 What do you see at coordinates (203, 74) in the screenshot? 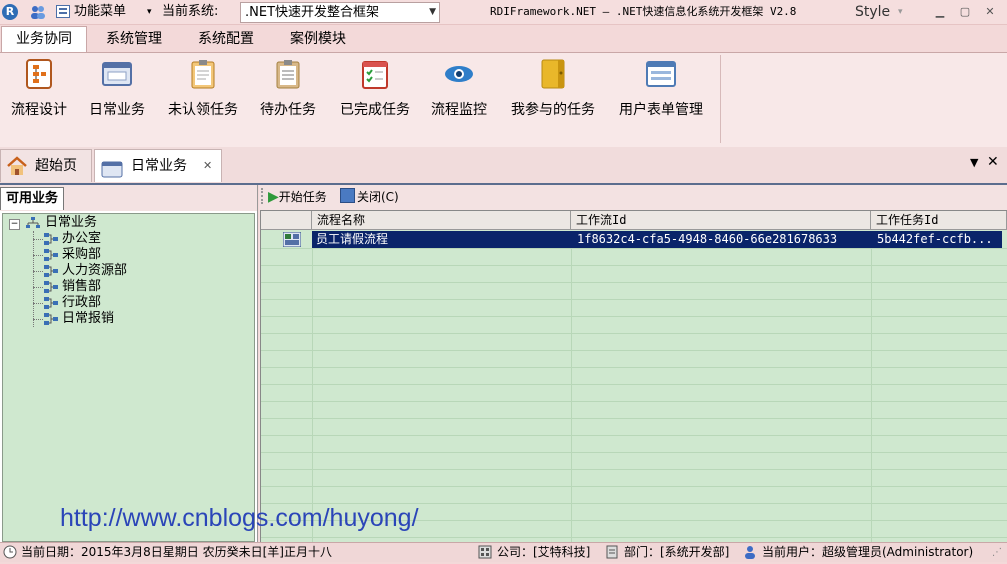
I see `clipboard-icon` at bounding box center [203, 74].